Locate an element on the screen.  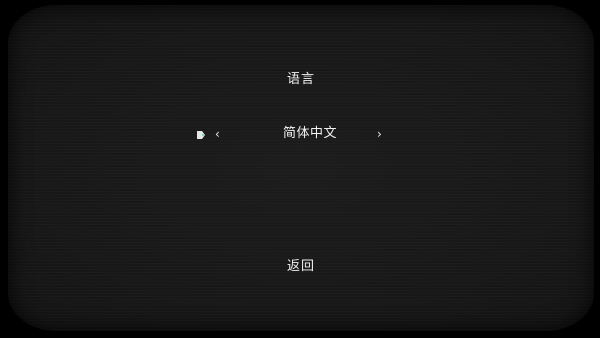
language-selector: ‹ 简体中文 › is located at coordinates (301, 135).